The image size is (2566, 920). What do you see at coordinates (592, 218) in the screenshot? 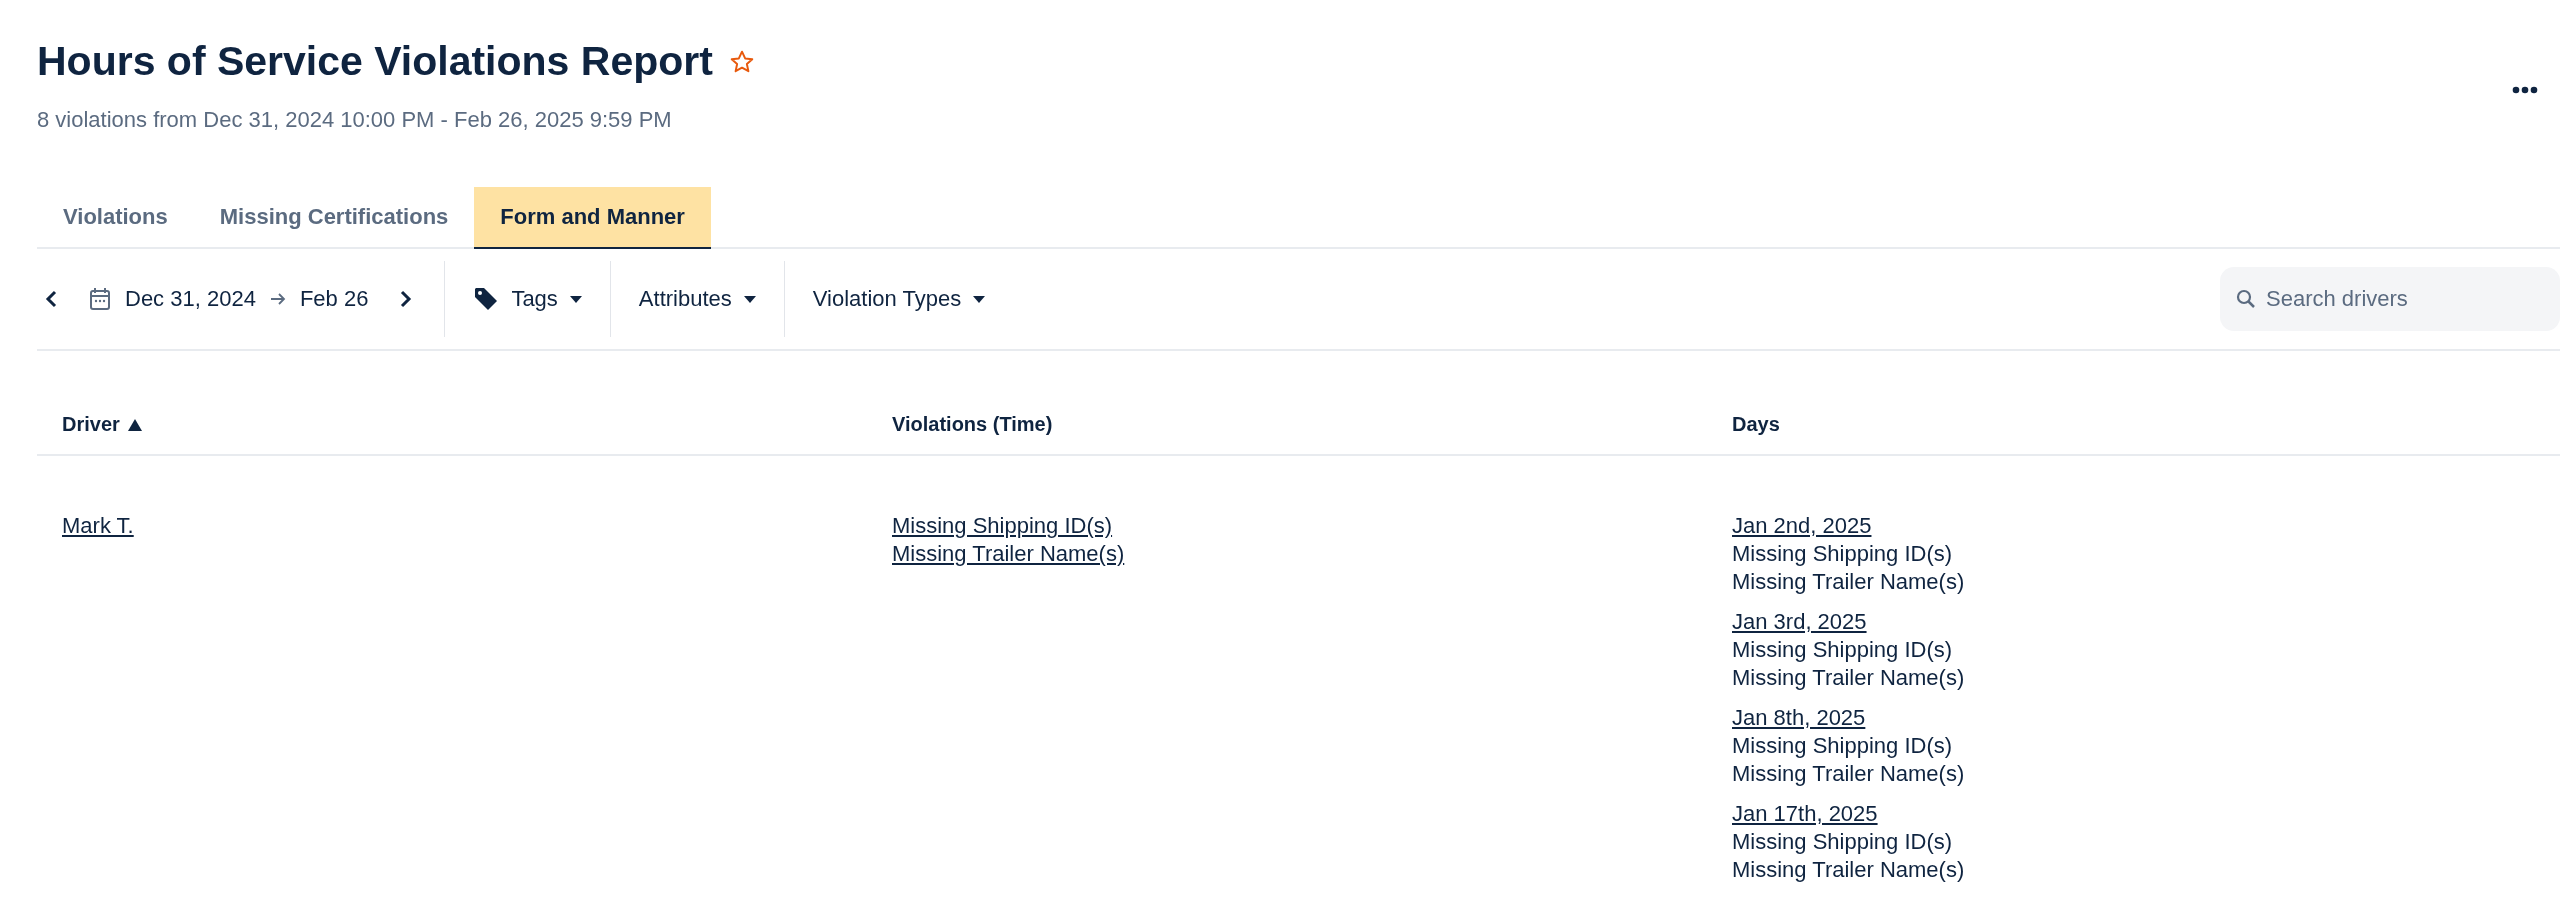
I see `tab: Form and Manner` at bounding box center [592, 218].